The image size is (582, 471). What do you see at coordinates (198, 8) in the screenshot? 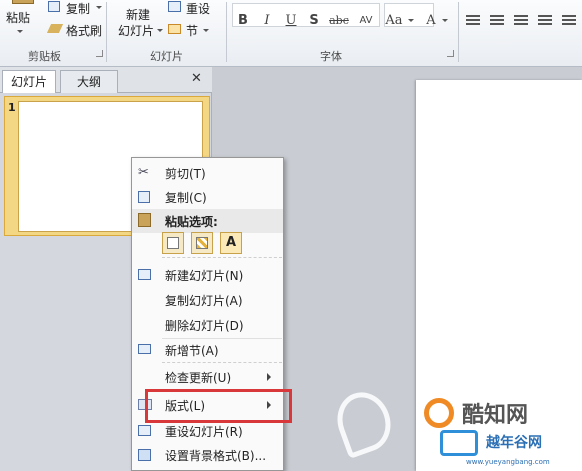
I see `reset-button: 重设` at bounding box center [198, 8].